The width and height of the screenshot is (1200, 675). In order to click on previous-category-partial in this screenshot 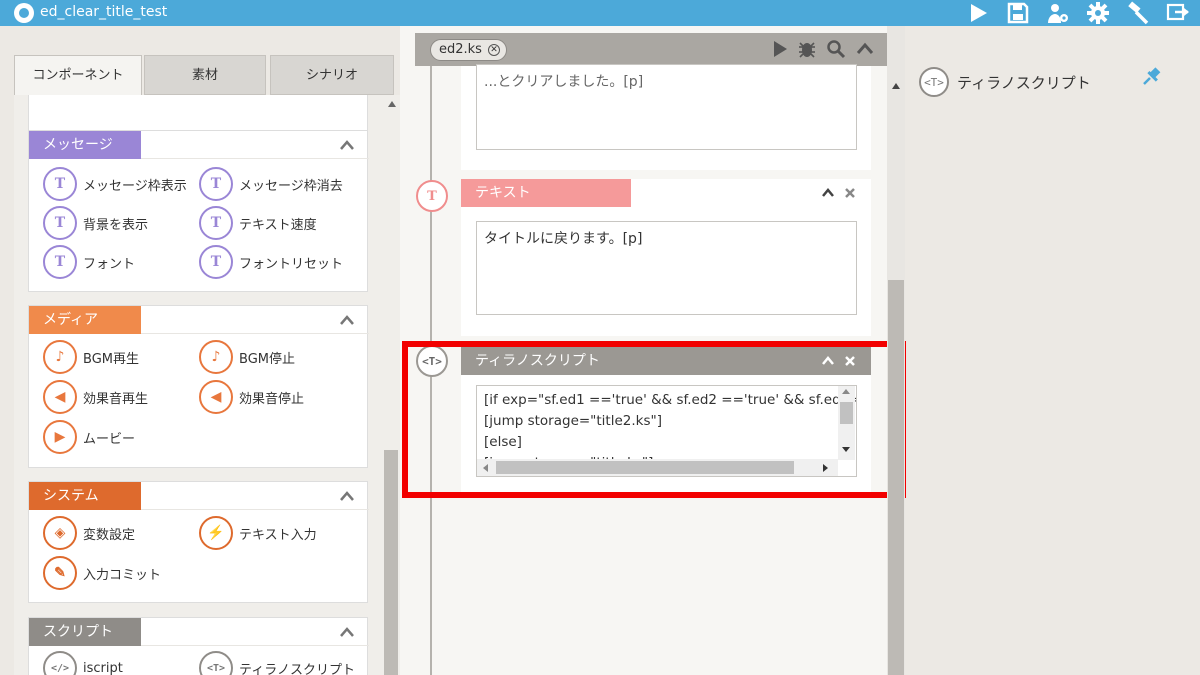, I will do `click(198, 113)`.